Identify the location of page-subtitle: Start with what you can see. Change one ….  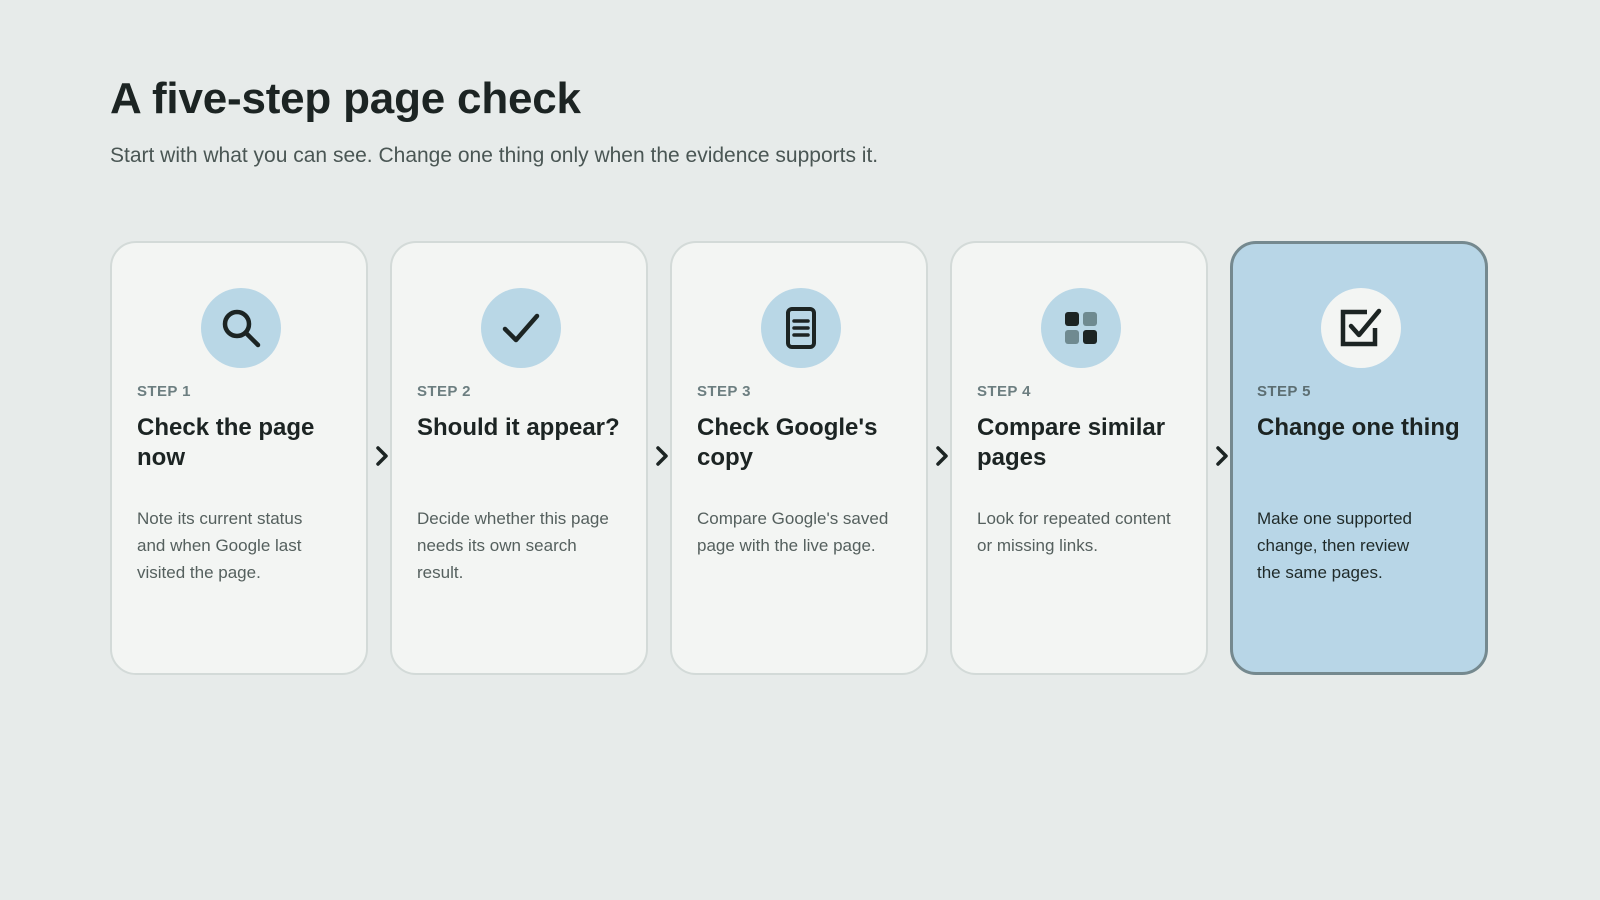
(494, 155).